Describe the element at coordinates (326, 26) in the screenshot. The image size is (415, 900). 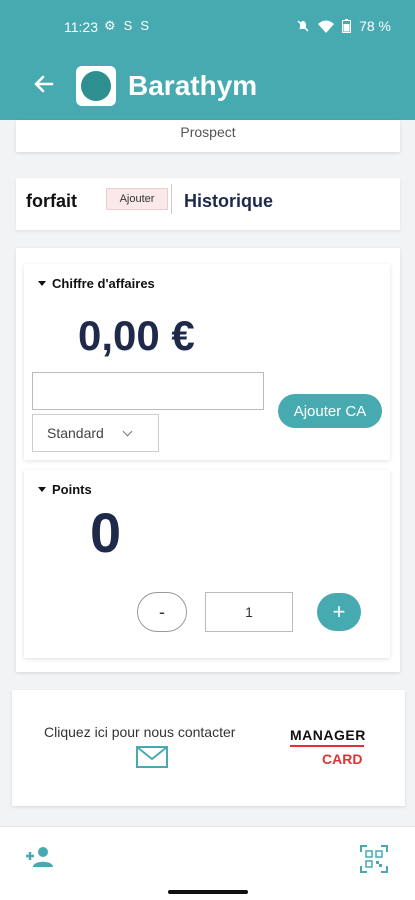
I see `wifi-icon` at that location.